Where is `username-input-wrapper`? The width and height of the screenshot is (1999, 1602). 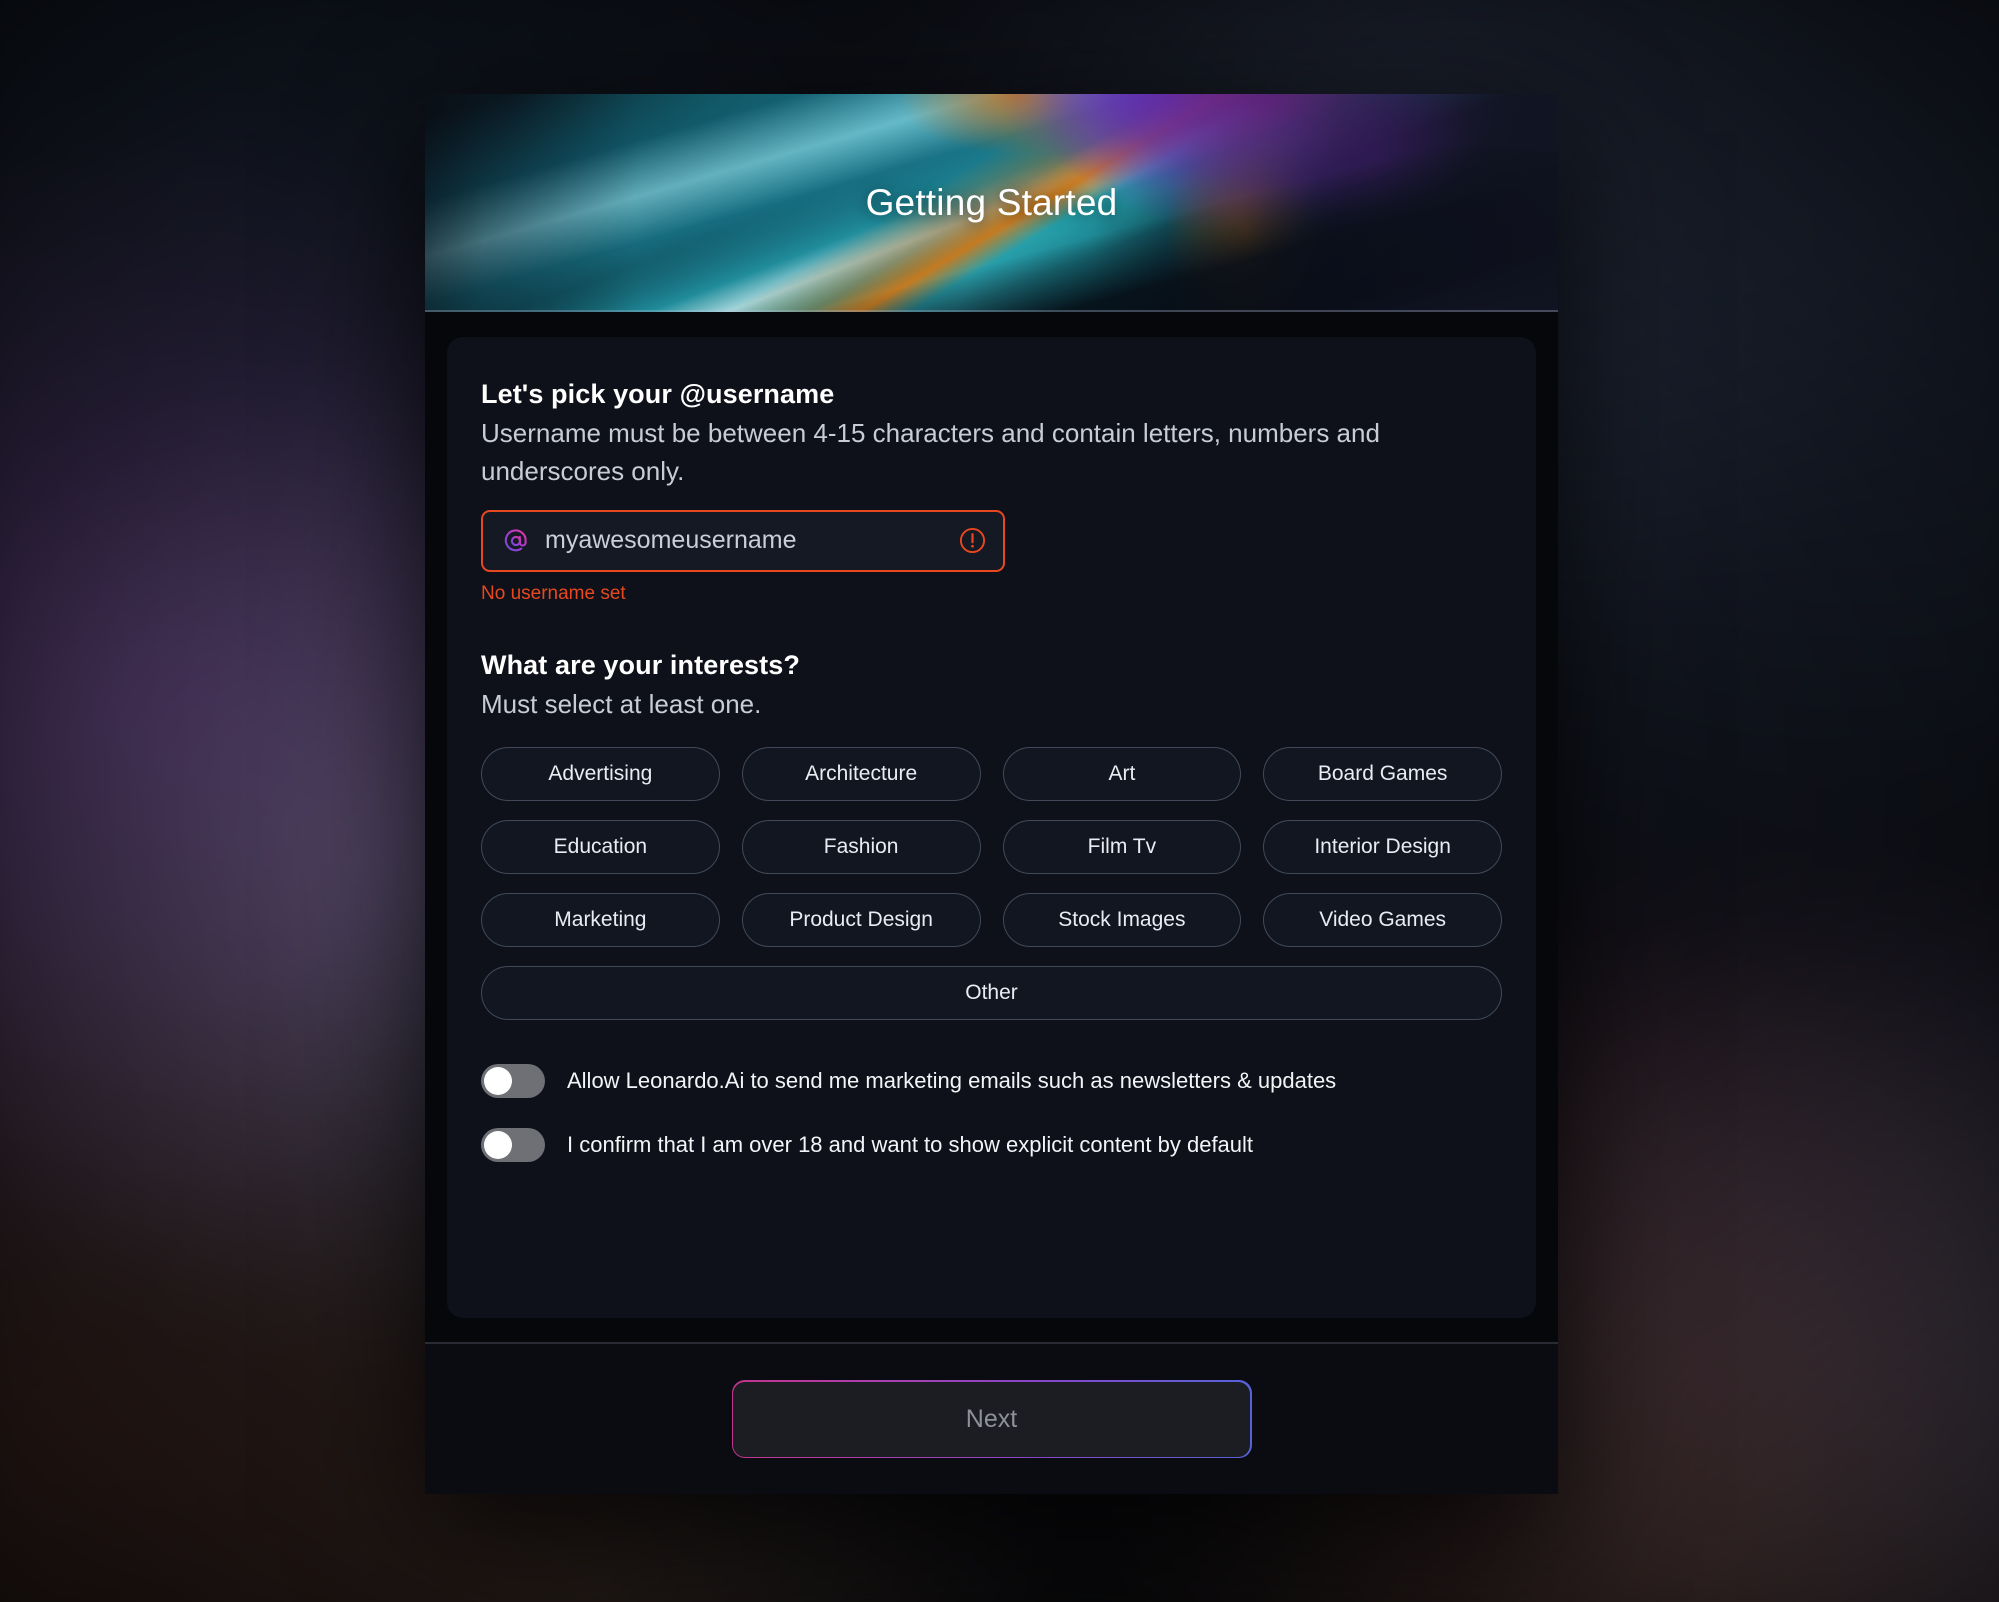
username-input-wrapper is located at coordinates (743, 540).